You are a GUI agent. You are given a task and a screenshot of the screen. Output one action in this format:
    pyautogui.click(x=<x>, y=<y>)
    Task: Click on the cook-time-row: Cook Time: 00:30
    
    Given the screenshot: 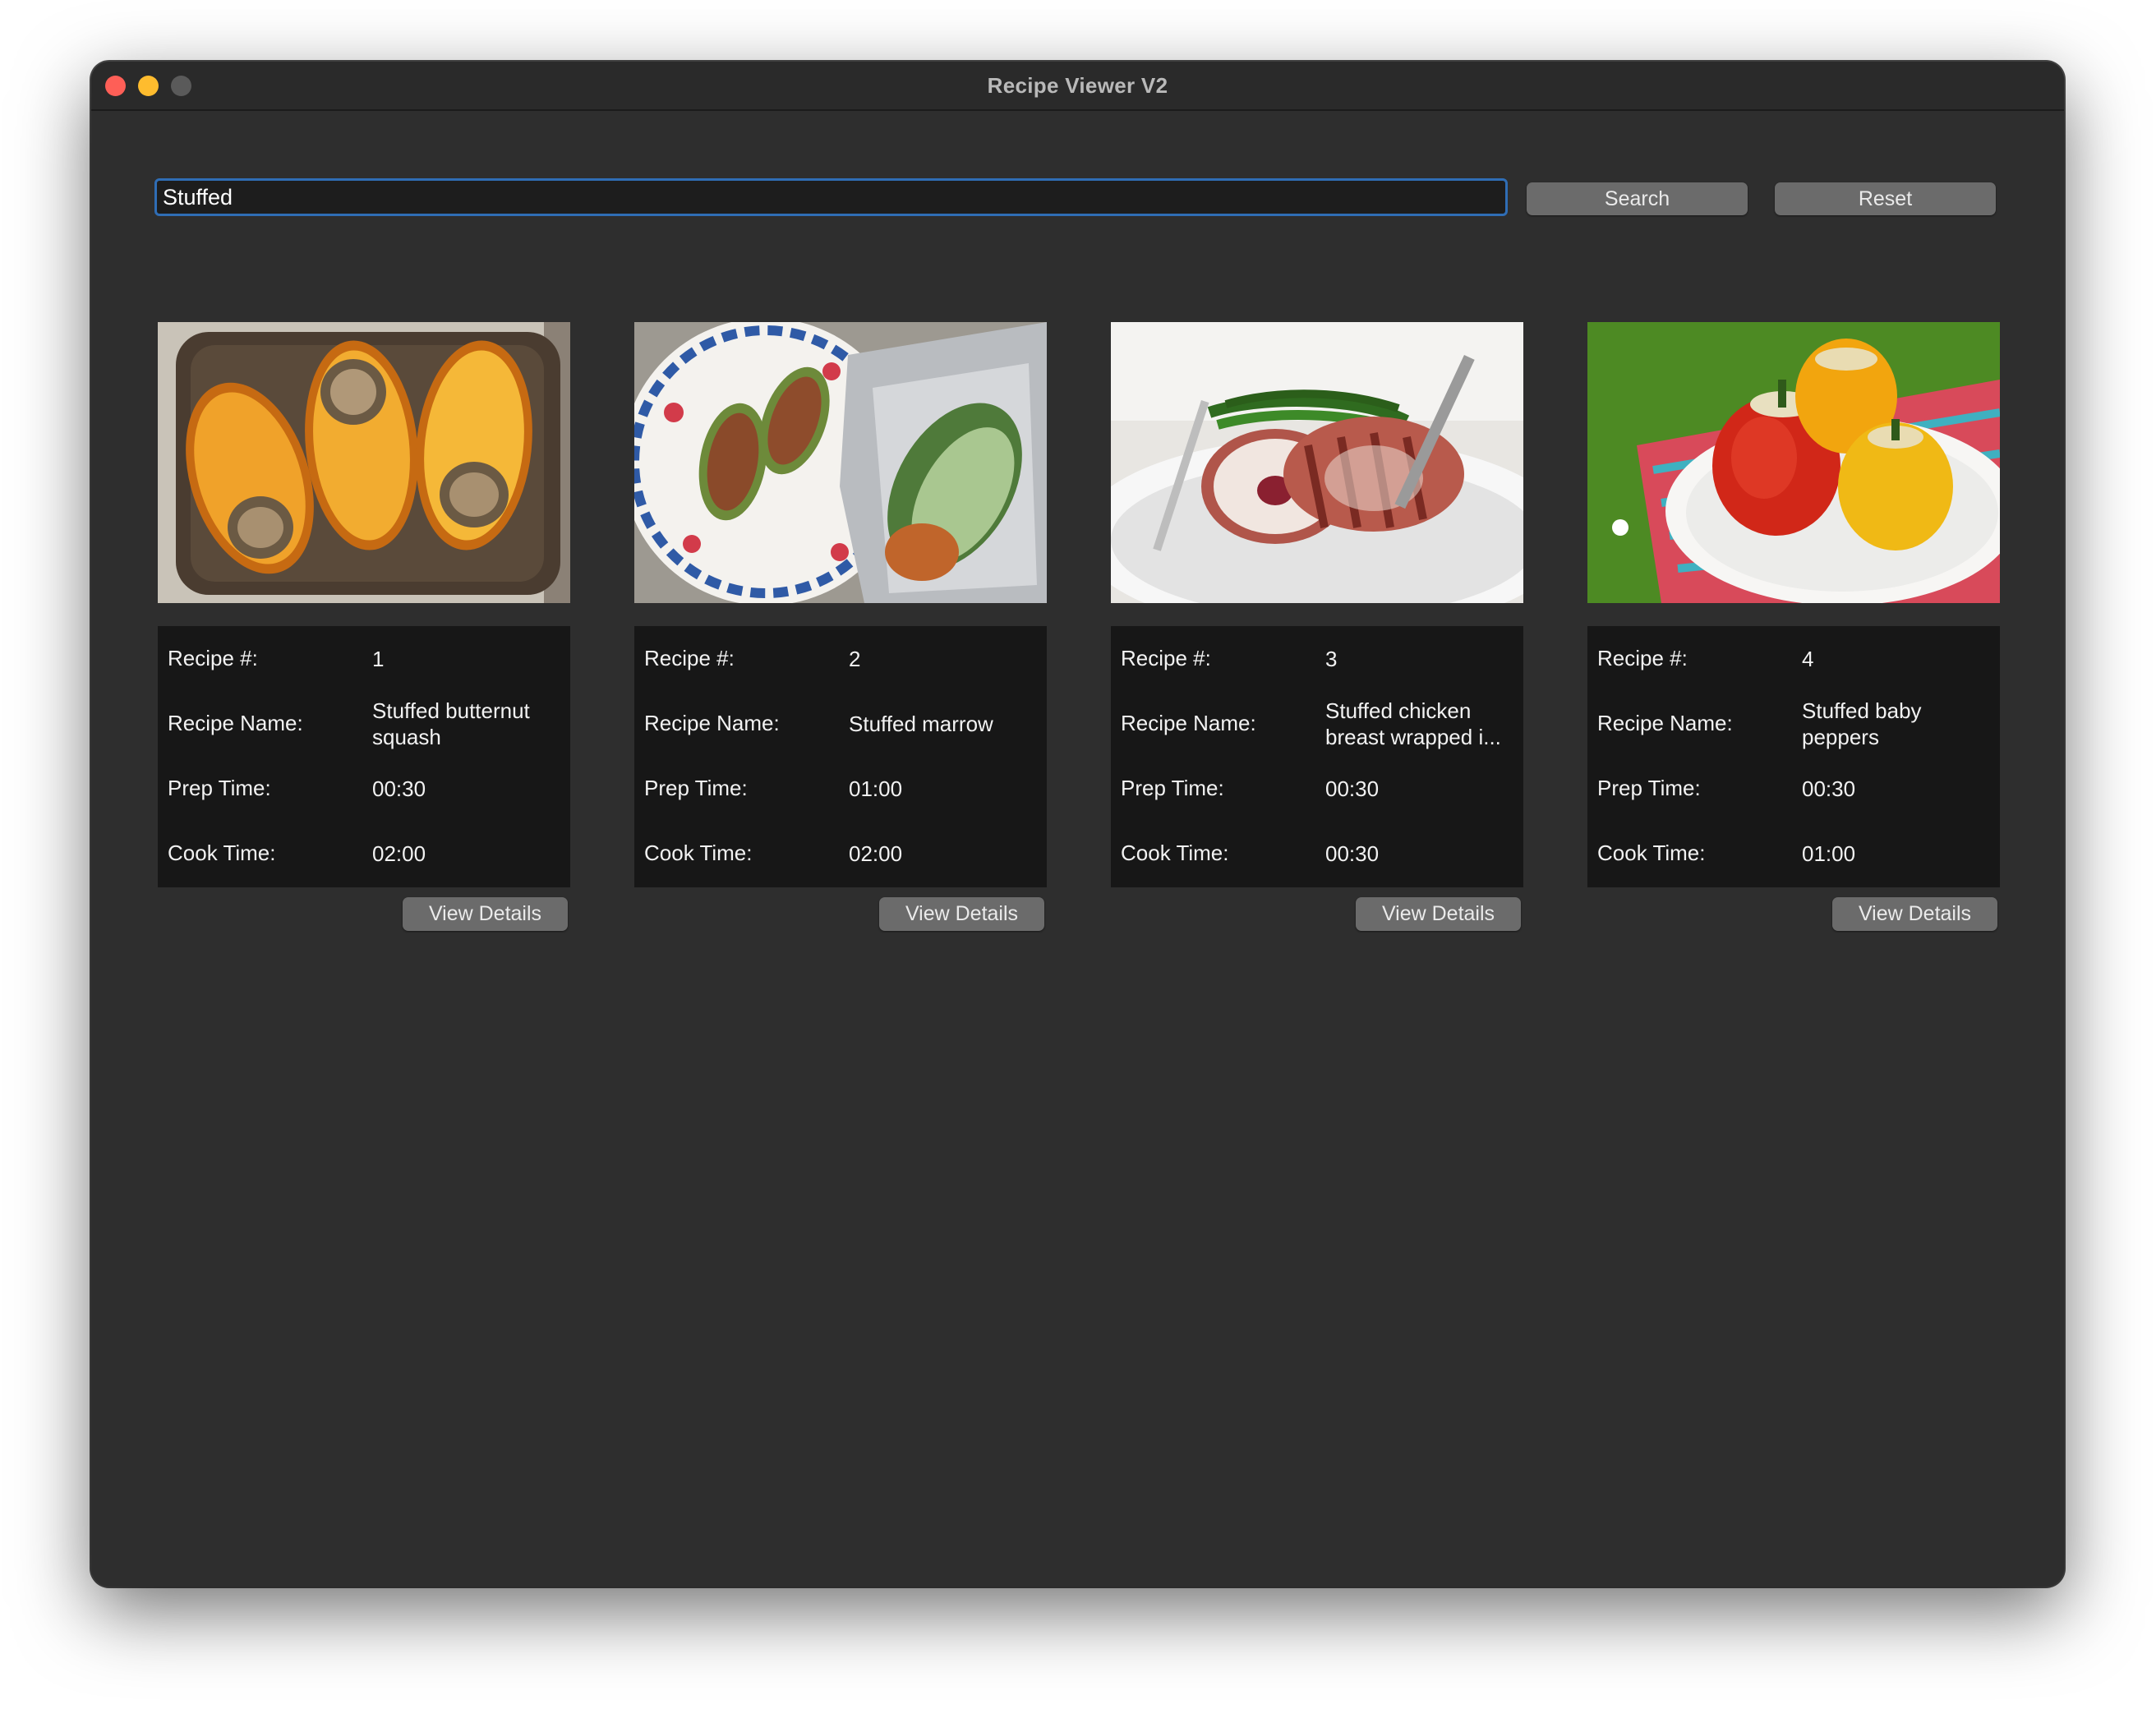 What is the action you would take?
    pyautogui.click(x=1317, y=853)
    